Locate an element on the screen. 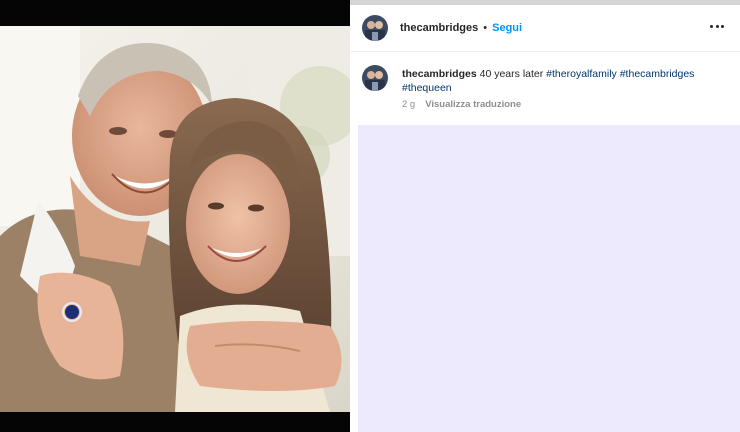 The height and width of the screenshot is (432, 740). caption-username: thecambridges is located at coordinates (439, 74).